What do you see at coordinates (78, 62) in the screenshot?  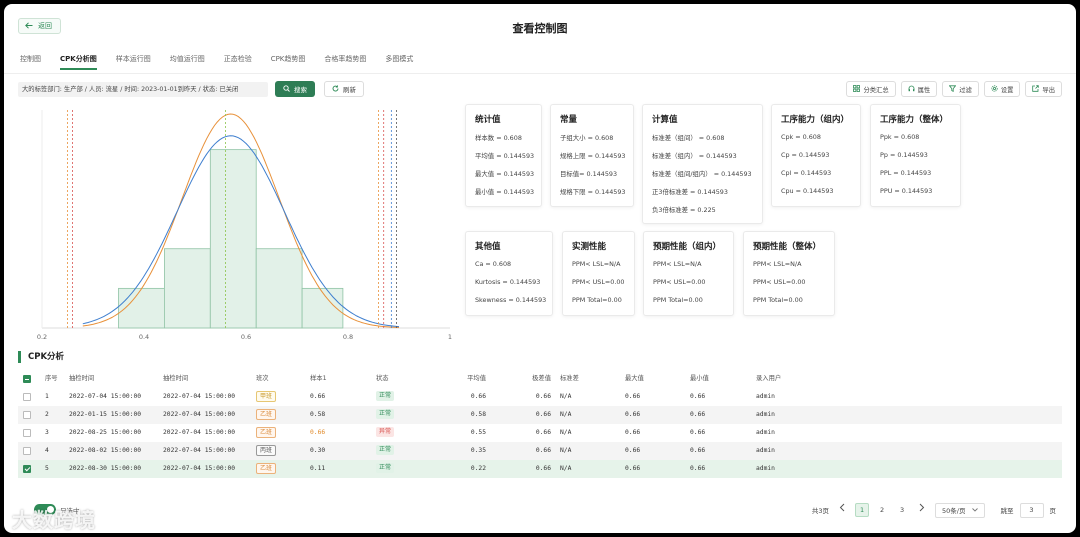 I see `tab-2: CPK分析图` at bounding box center [78, 62].